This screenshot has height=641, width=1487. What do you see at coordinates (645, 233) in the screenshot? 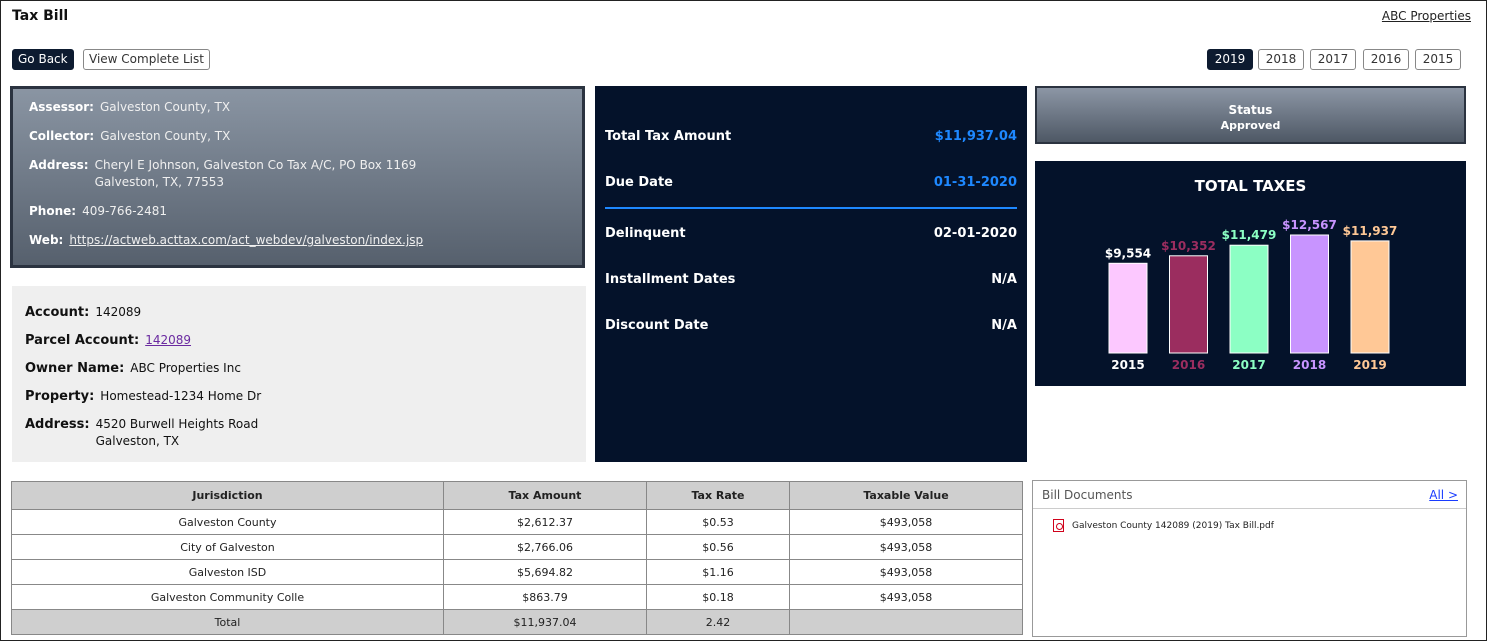
I see `delinquent-label: Delinquent` at bounding box center [645, 233].